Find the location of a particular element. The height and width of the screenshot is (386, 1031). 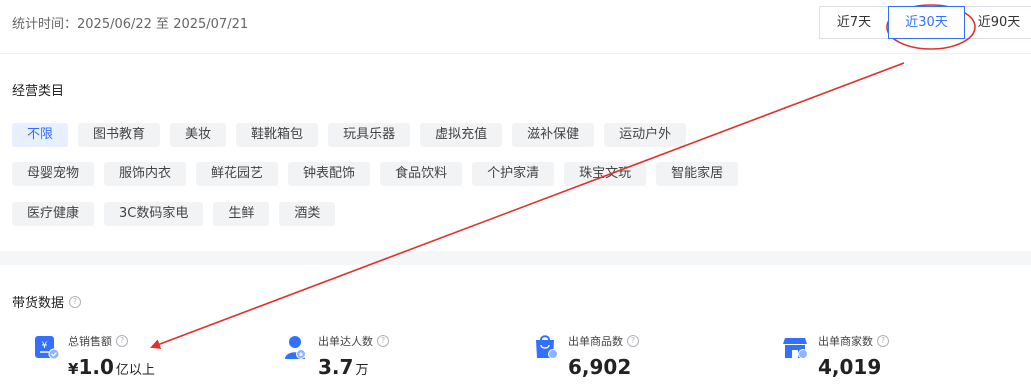

metric-label: 出单商品数 ? is located at coordinates (603, 341).